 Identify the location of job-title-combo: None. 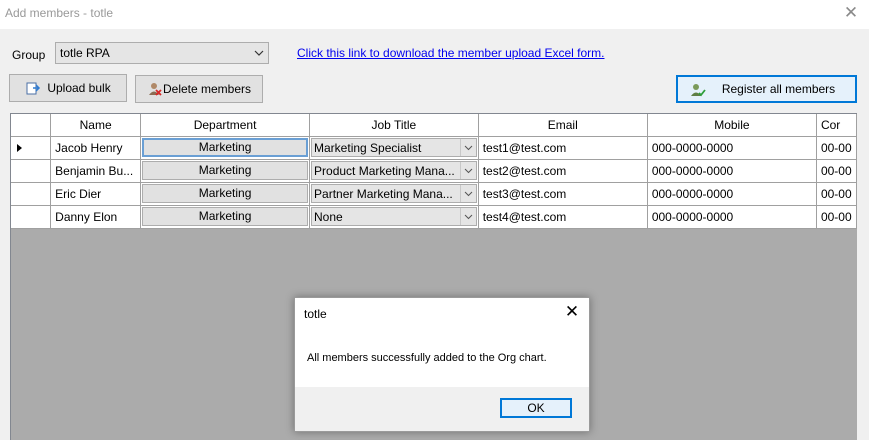
(394, 216).